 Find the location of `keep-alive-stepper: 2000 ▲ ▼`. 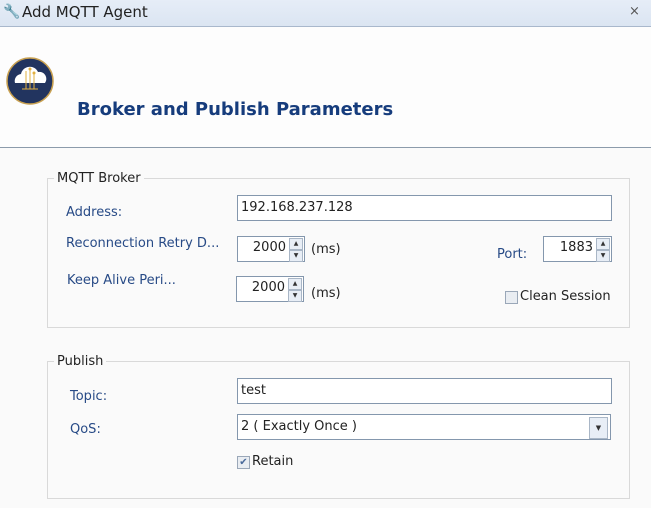

keep-alive-stepper: 2000 ▲ ▼ is located at coordinates (270, 289).